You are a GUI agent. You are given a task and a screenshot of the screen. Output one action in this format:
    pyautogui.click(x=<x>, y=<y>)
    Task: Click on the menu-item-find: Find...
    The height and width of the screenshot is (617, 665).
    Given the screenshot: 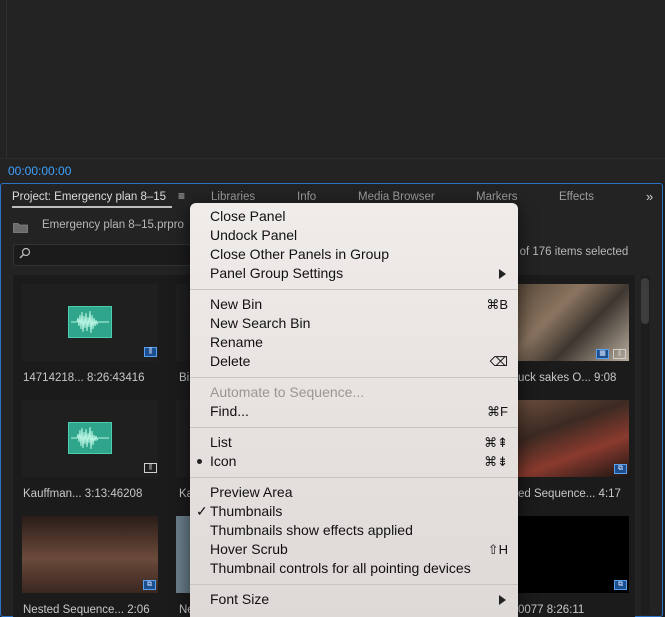 What is the action you would take?
    pyautogui.click(x=229, y=411)
    